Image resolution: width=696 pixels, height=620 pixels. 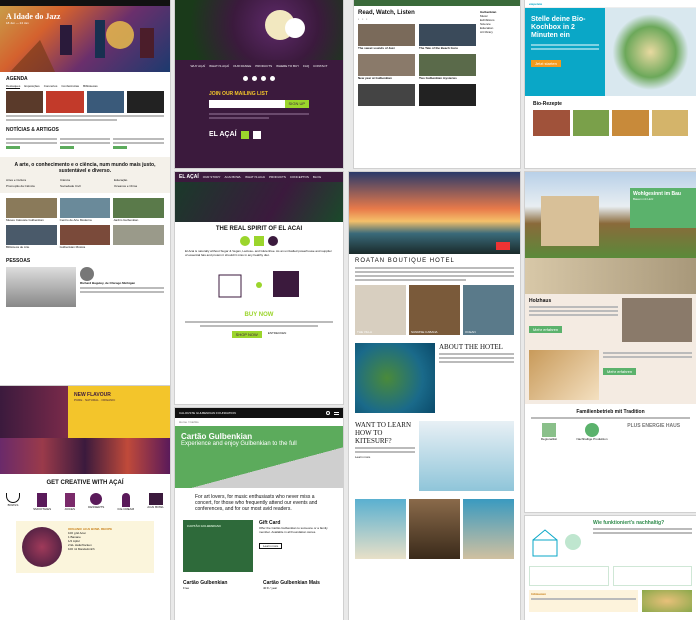 What do you see at coordinates (198, 66) in the screenshot?
I see `nav-item: WHY AÇAÍ` at bounding box center [198, 66].